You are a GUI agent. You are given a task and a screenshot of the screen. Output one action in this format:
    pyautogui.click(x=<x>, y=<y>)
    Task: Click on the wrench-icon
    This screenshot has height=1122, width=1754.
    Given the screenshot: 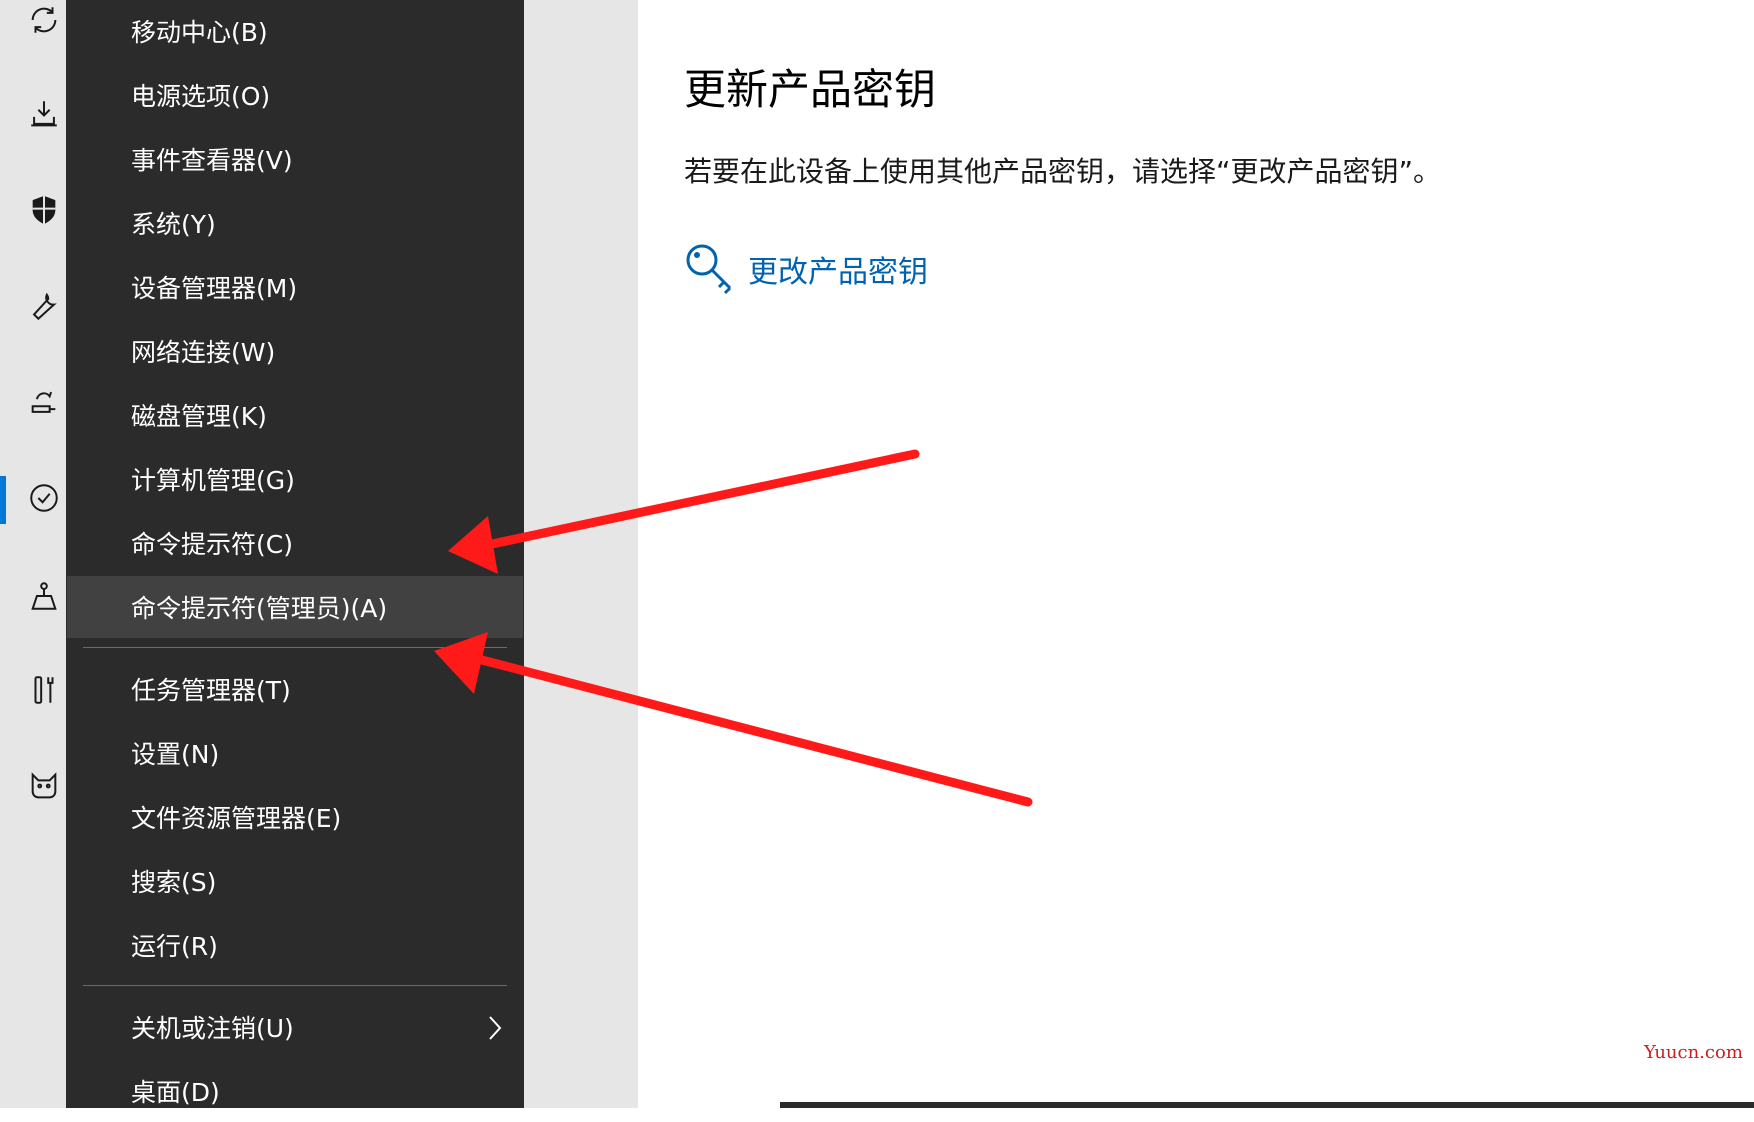 What is the action you would take?
    pyautogui.click(x=44, y=306)
    